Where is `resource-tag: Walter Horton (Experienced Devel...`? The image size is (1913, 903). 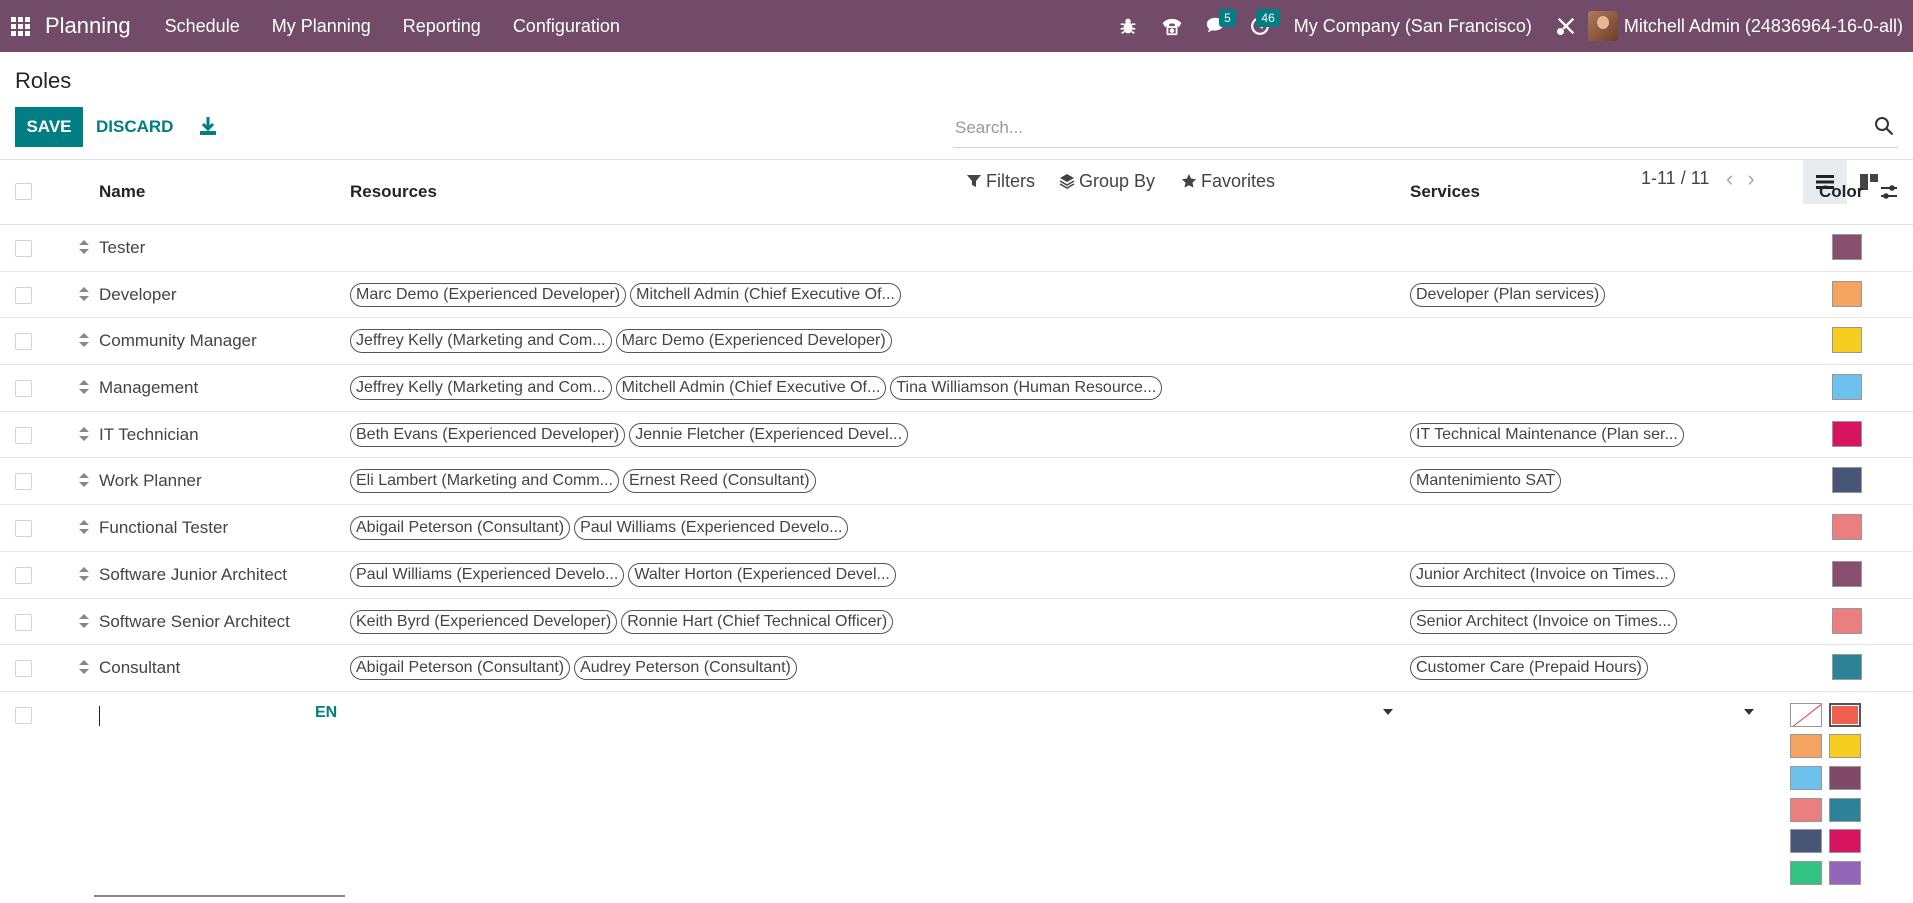
resource-tag: Walter Horton (Experienced Devel... is located at coordinates (762, 574).